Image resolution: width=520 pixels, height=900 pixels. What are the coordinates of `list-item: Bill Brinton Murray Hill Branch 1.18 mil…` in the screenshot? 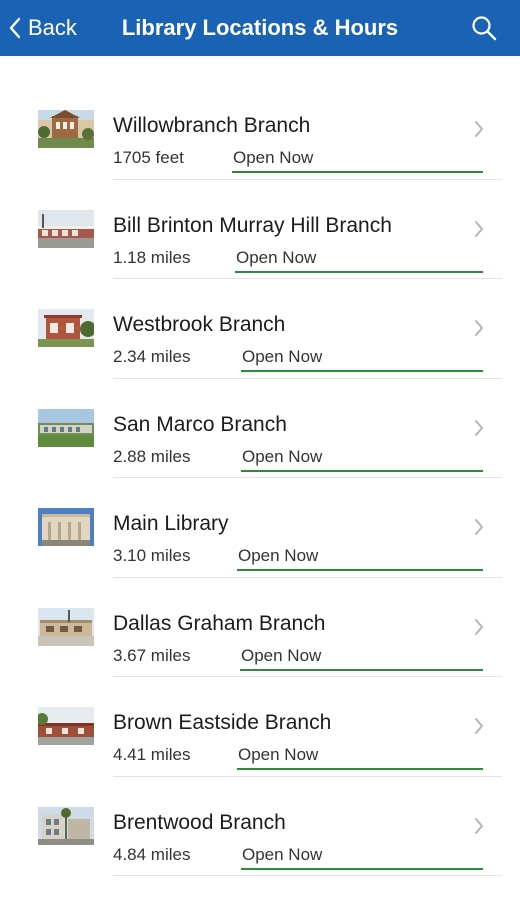 It's located at (260, 229).